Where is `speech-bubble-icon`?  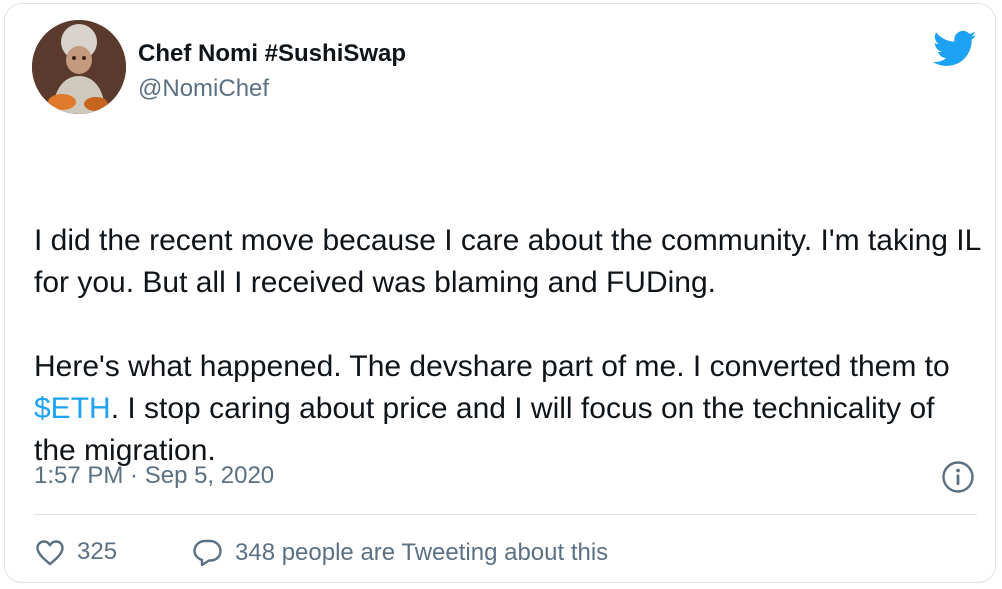
speech-bubble-icon is located at coordinates (207, 553).